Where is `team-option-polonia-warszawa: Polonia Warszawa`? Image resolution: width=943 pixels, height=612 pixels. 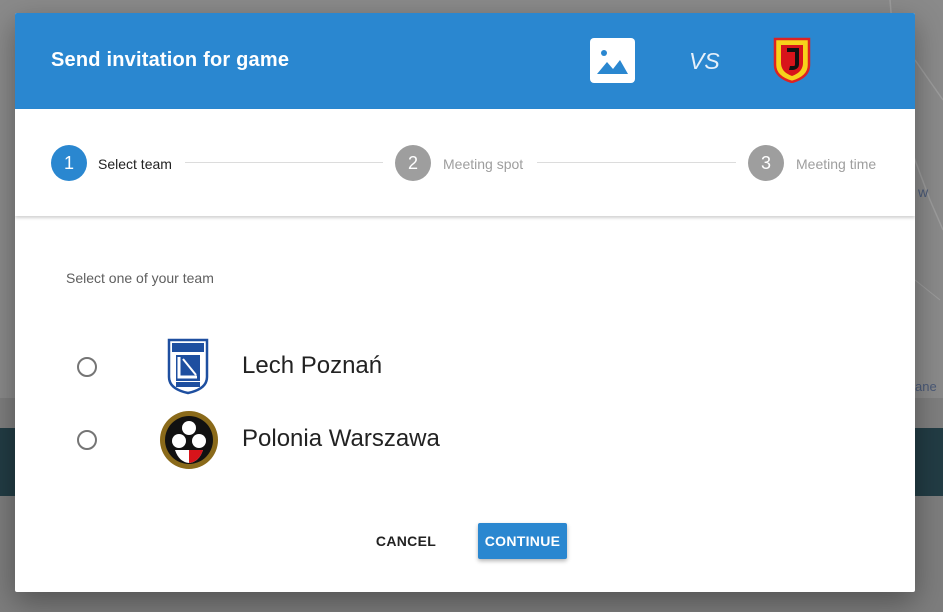 team-option-polonia-warszawa: Polonia Warszawa is located at coordinates (465, 439).